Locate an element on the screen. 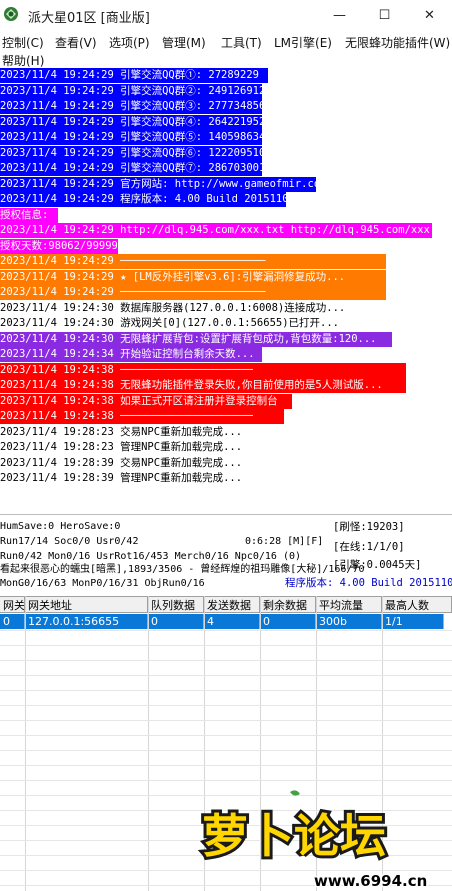  log-line: 授权天数:98062/99999 is located at coordinates (59, 246).